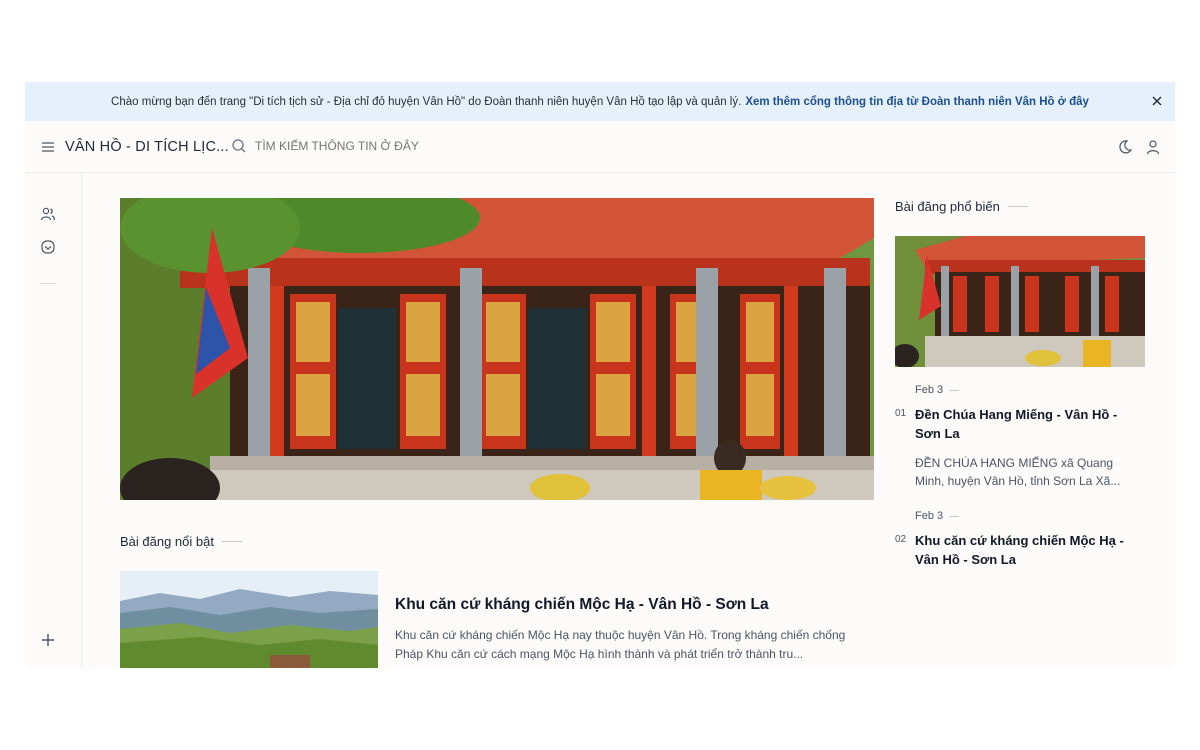  What do you see at coordinates (48, 147) in the screenshot?
I see `menu-icon` at bounding box center [48, 147].